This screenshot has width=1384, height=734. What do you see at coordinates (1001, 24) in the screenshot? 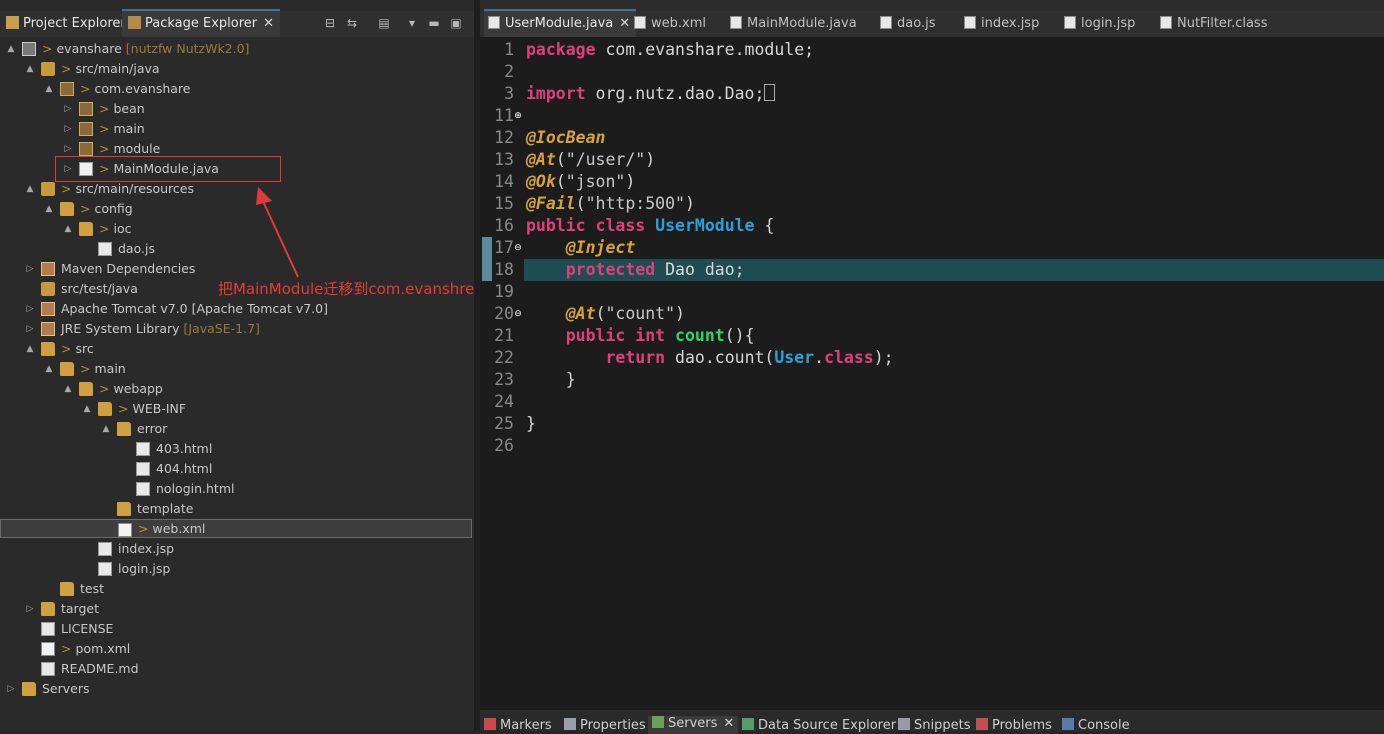
I see `tab-index-jsp: index.jsp` at bounding box center [1001, 24].